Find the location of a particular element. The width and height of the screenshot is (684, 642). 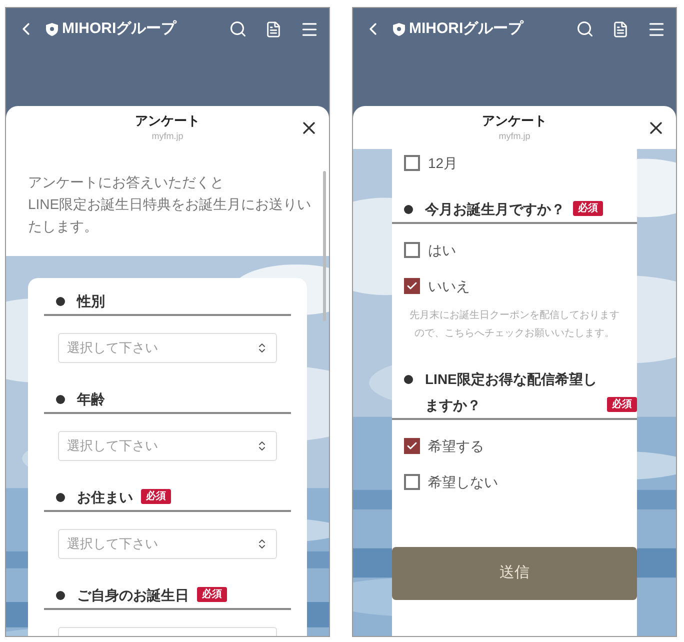

question-label: ご自身のお誕生日 is located at coordinates (133, 595).